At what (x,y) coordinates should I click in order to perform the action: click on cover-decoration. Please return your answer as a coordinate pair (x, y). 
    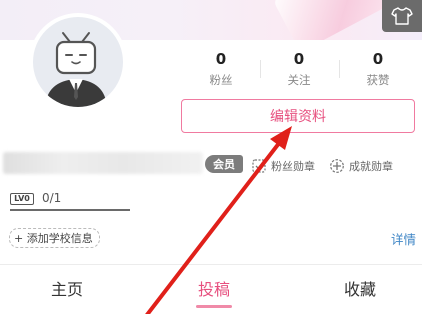
    Looking at the image, I should click on (335, 20).